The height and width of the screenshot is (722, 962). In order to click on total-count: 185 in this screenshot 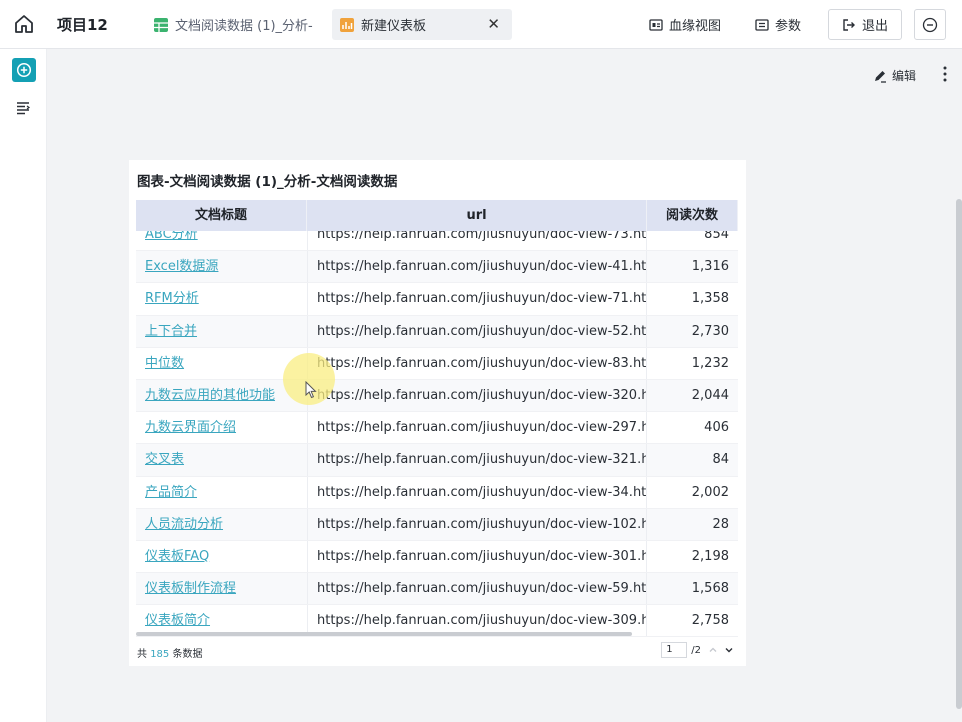, I will do `click(160, 654)`.